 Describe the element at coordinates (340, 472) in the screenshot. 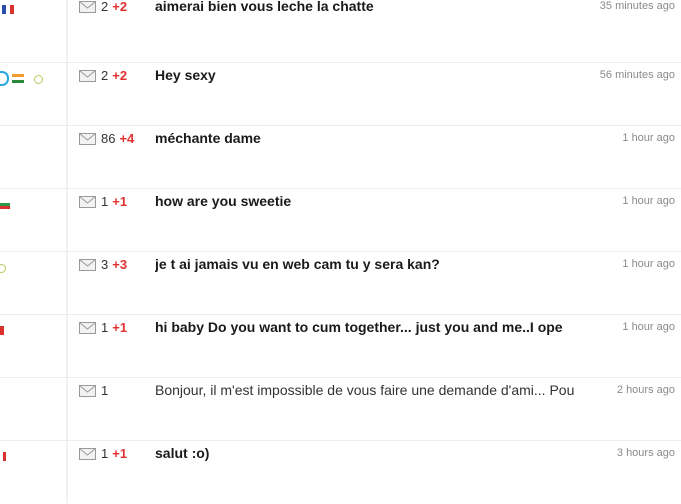

I see `message-row: 1 +1 salut :o) 3 hours ago` at that location.